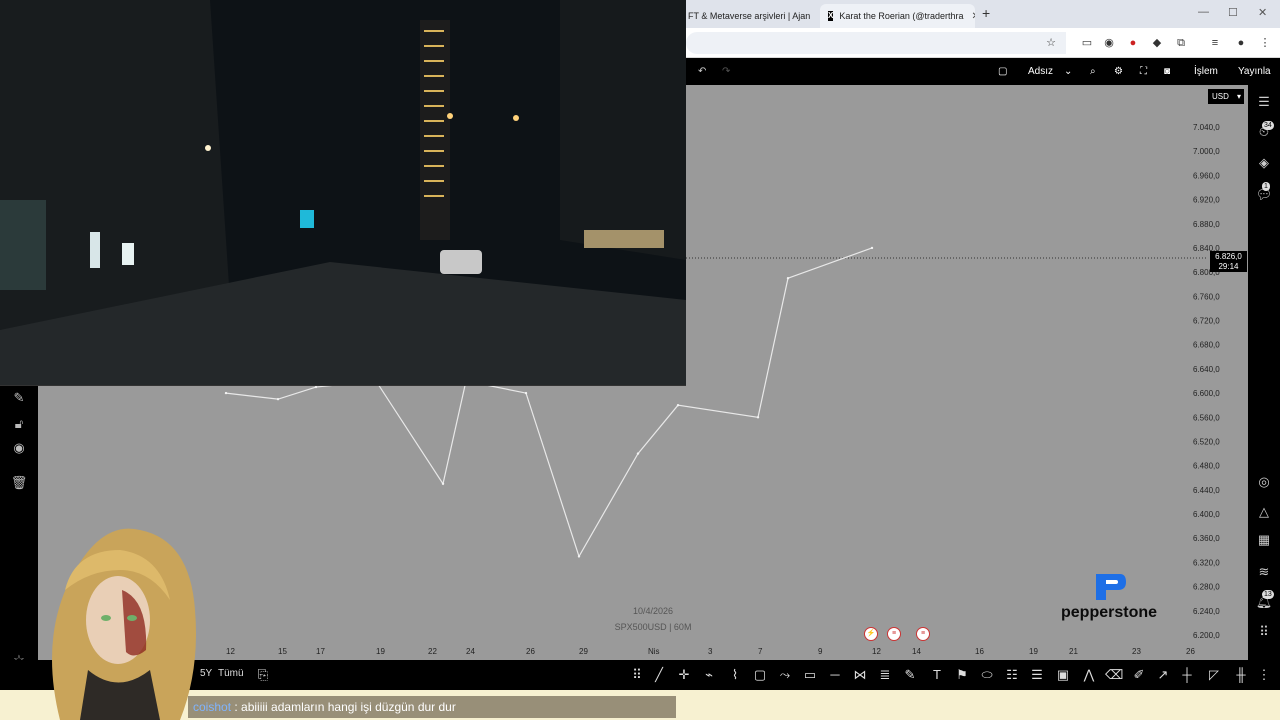  What do you see at coordinates (637, 675) in the screenshot?
I see `drag-handle-icon: ⠿` at bounding box center [637, 675].